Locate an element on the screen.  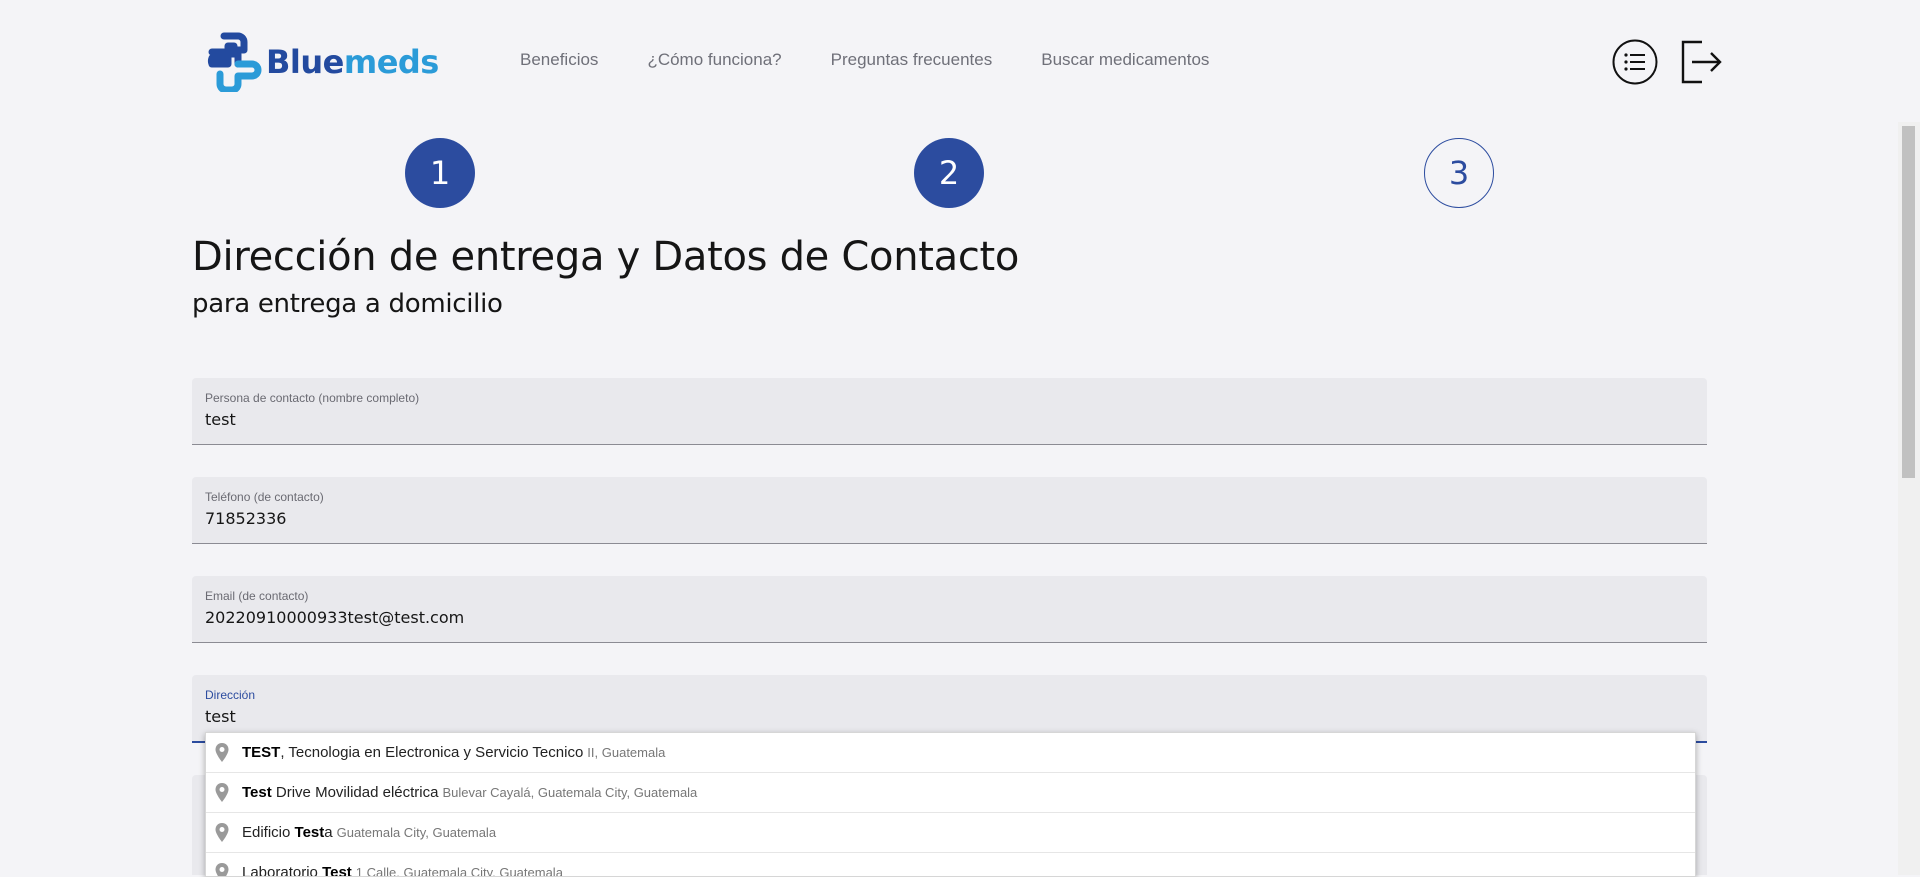
page-title: Dirección de entrega y Datos de Contacto is located at coordinates (605, 257).